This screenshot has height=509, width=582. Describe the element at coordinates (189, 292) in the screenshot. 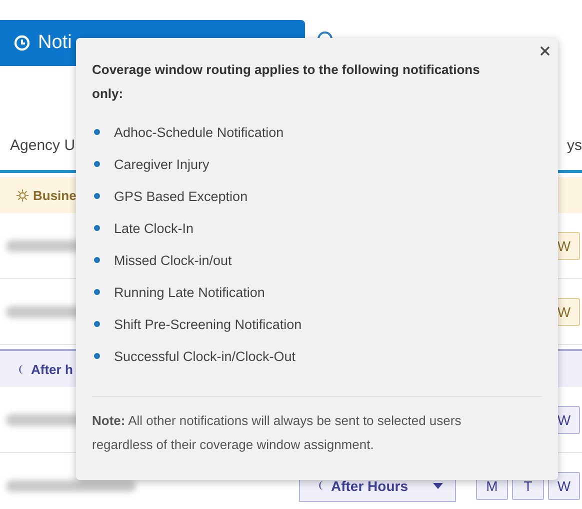

I see `notification-item: Running Late Notification` at that location.